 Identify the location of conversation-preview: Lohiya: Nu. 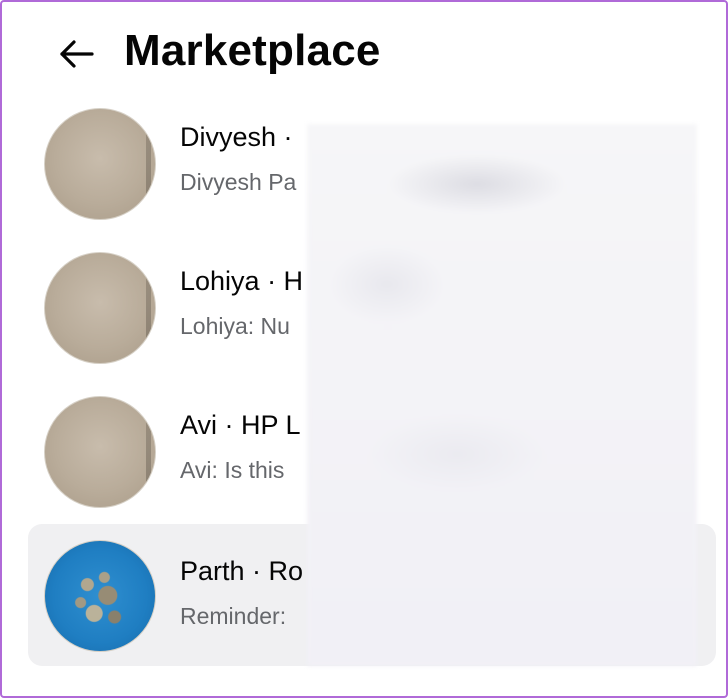
(235, 326).